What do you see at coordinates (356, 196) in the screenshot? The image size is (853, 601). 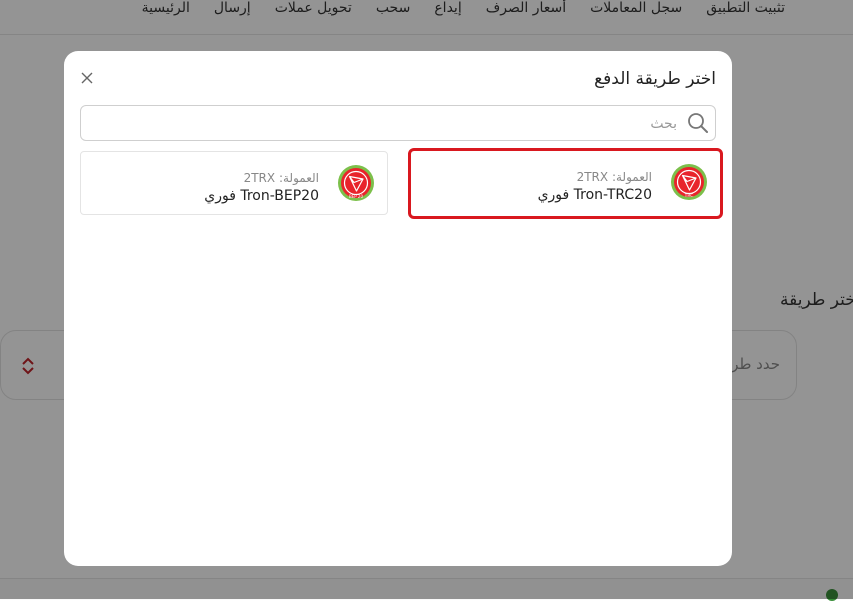 I see `logo-text: BEP 20` at bounding box center [356, 196].